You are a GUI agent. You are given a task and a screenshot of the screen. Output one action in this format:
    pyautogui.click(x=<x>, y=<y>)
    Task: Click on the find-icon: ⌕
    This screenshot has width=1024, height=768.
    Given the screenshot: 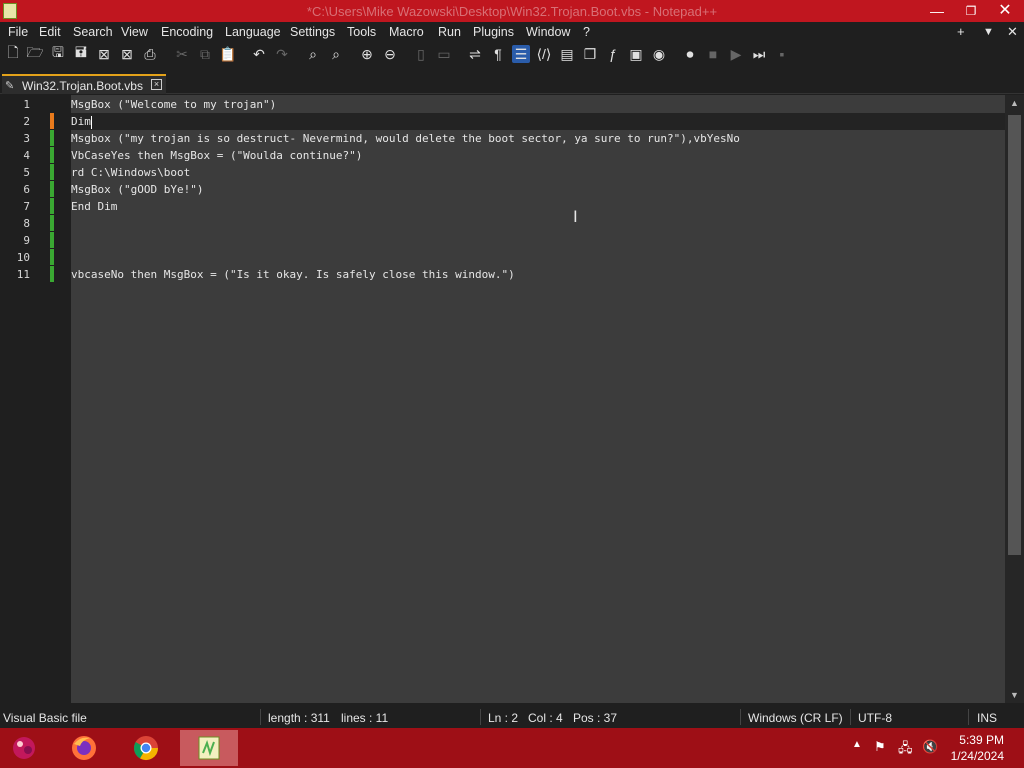 What is the action you would take?
    pyautogui.click(x=313, y=54)
    